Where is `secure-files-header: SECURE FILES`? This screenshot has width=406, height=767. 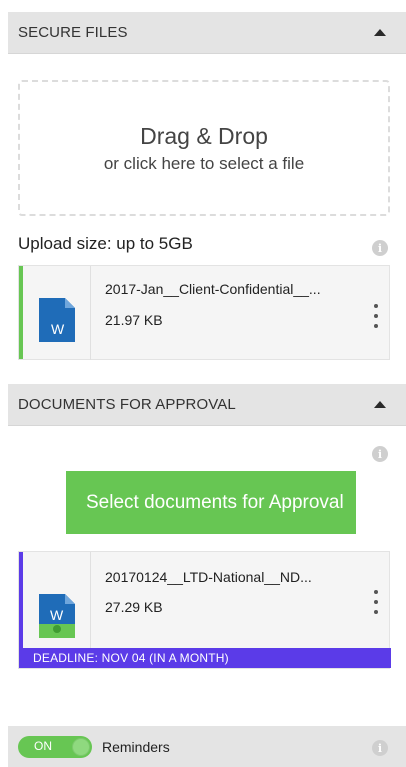
secure-files-header: SECURE FILES is located at coordinates (207, 33).